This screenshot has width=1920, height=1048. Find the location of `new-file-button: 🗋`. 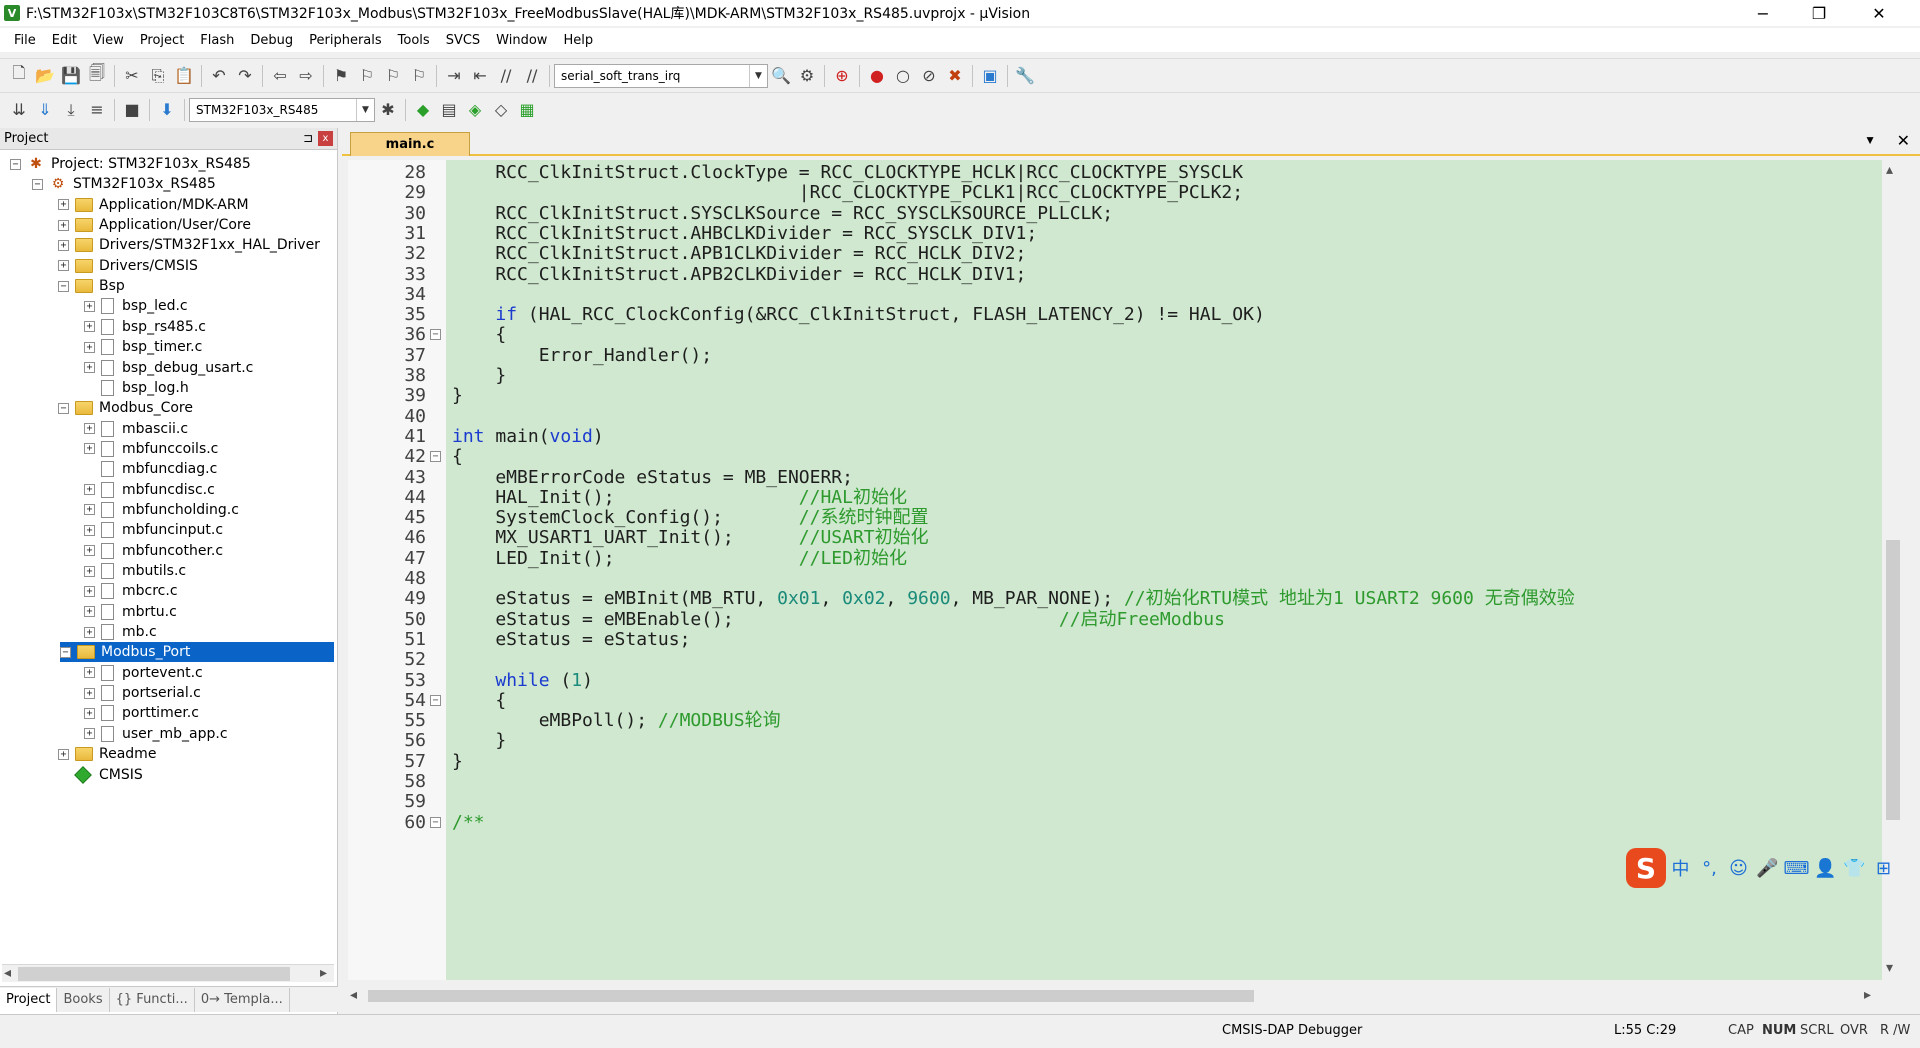

new-file-button: 🗋 is located at coordinates (19, 76).